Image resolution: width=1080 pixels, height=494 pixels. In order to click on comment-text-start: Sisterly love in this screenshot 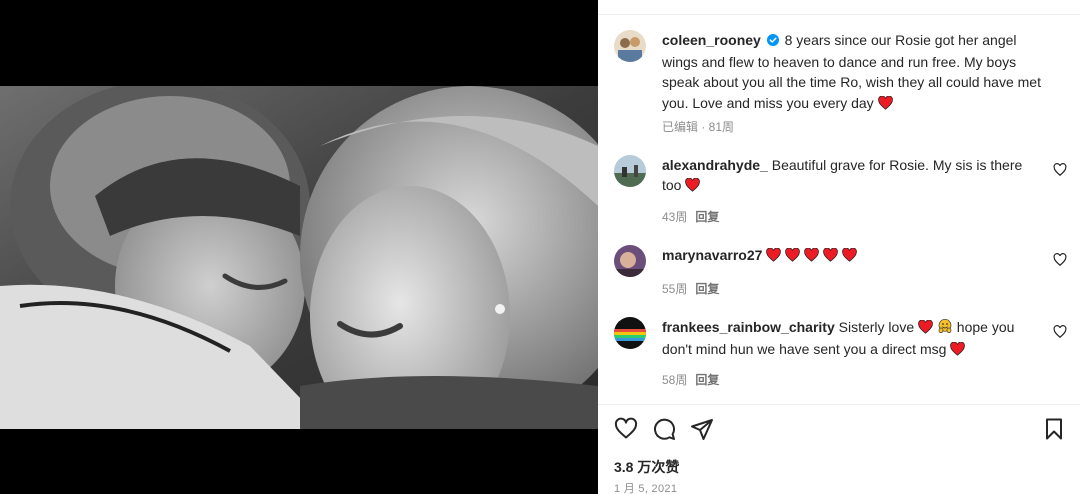, I will do `click(876, 327)`.